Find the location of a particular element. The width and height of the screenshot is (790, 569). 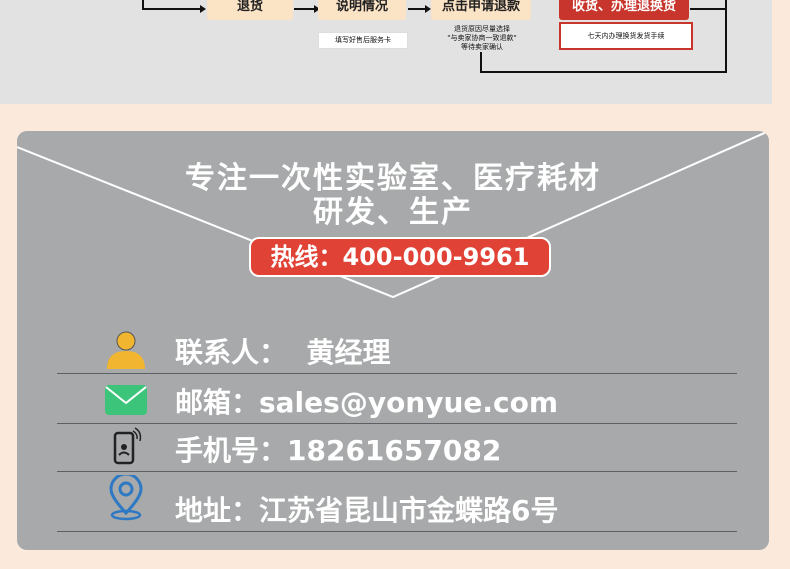

step-explain: 说明情况 is located at coordinates (362, 10).